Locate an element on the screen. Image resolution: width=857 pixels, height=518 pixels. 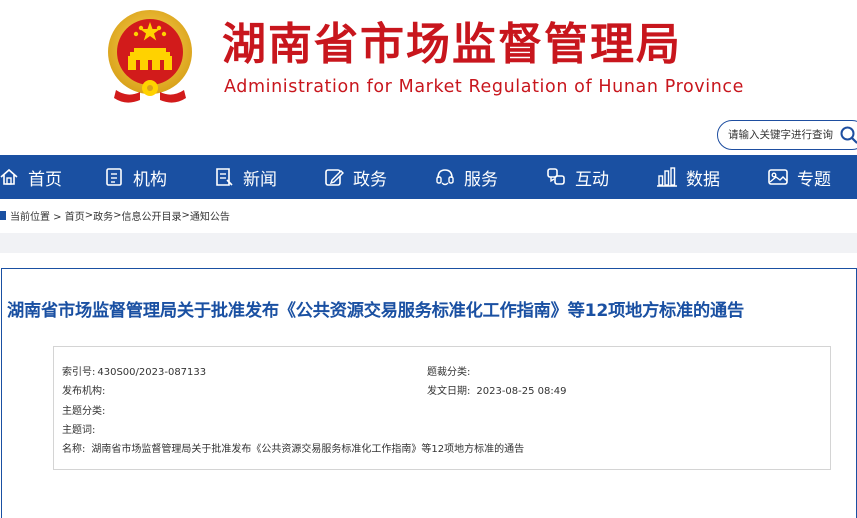
meta-label: 发文日期: is located at coordinates (449, 391).